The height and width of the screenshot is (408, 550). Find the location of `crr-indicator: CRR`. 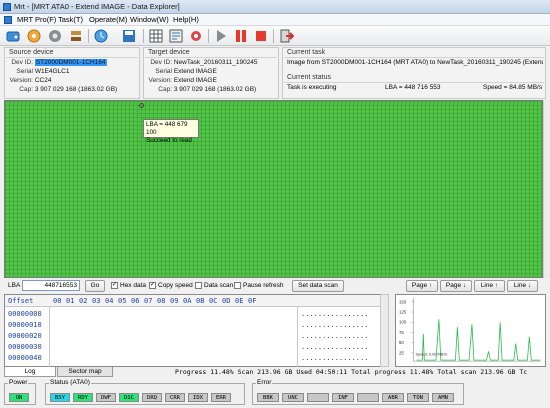

crr-indicator: CRR is located at coordinates (175, 397).